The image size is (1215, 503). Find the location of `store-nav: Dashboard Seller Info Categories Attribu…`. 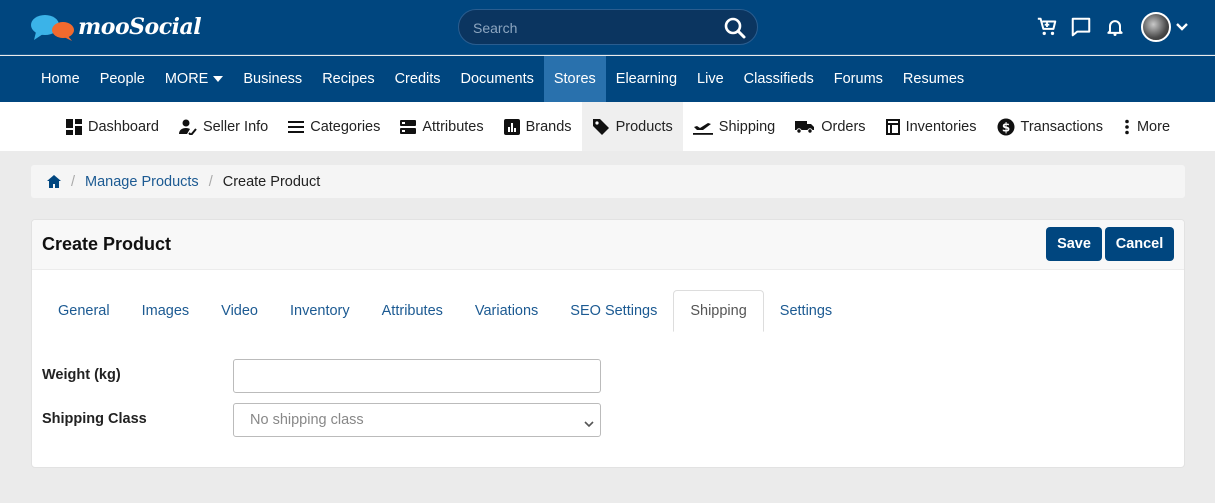

store-nav: Dashboard Seller Info Categories Attribu… is located at coordinates (607, 126).